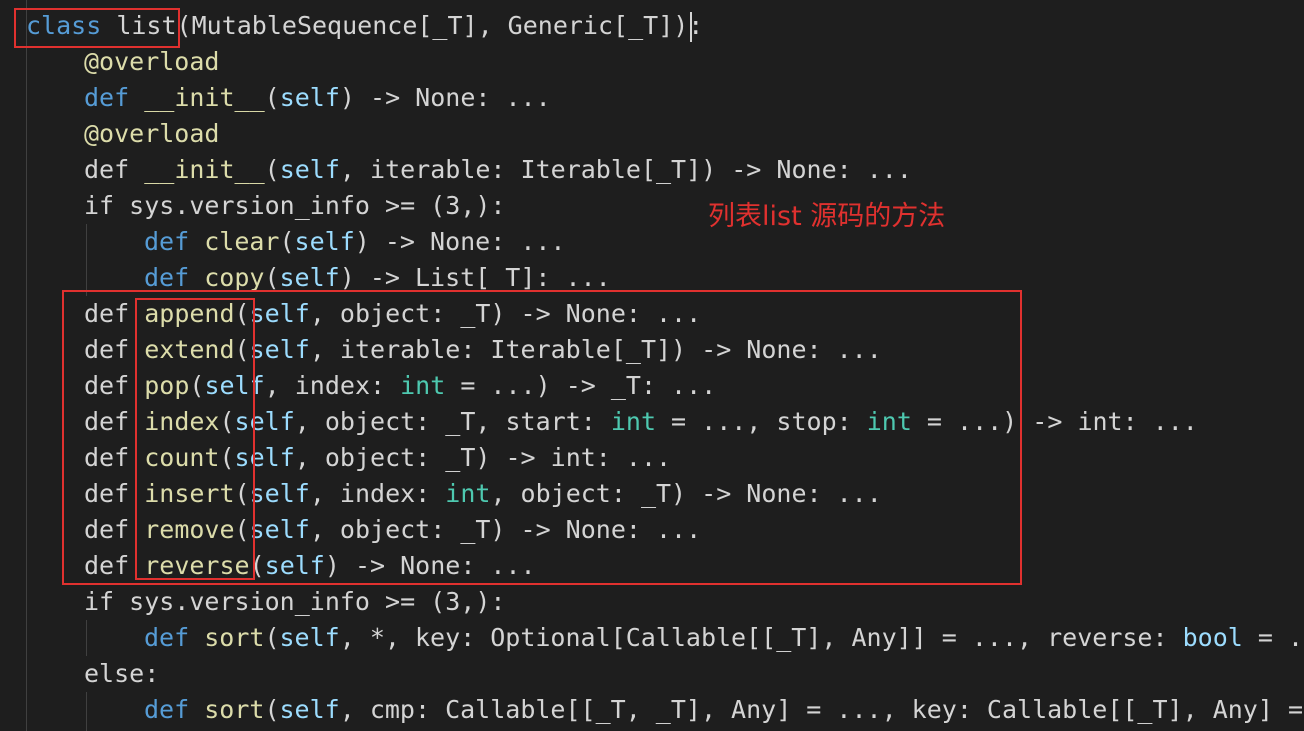  Describe the element at coordinates (167, 385) in the screenshot. I see `code-token: pop` at that location.